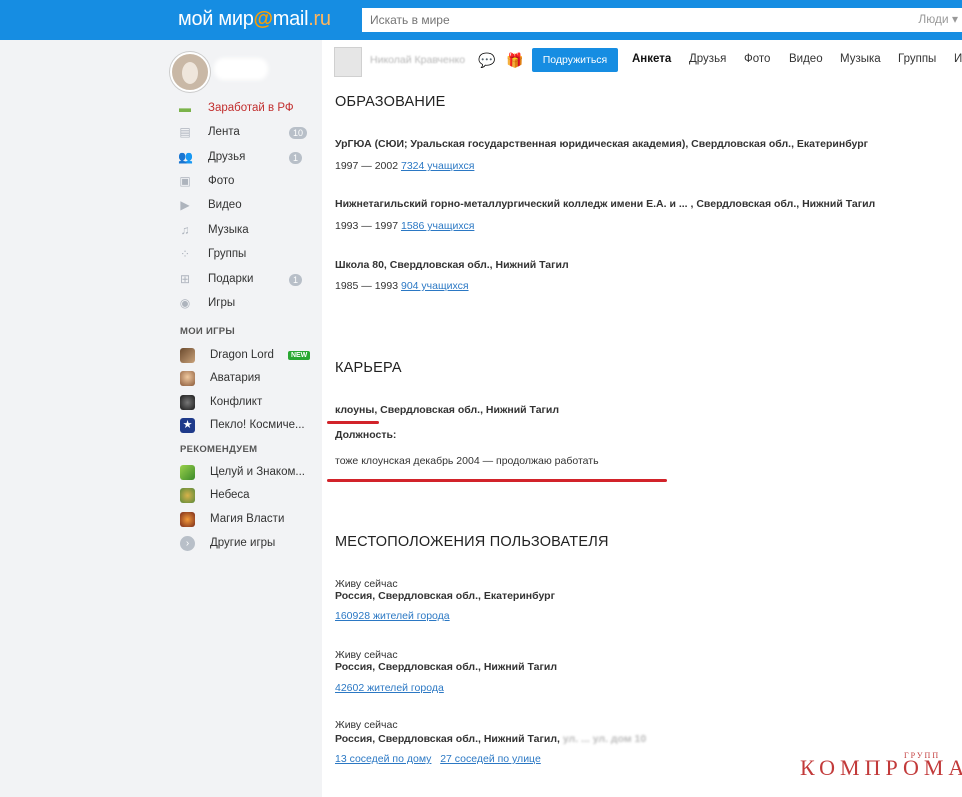 The width and height of the screenshot is (962, 797). Describe the element at coordinates (860, 59) in the screenshot. I see `tab-music: Музыка` at that location.